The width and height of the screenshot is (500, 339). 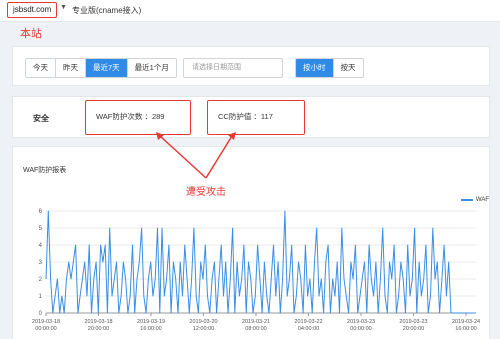 I want to click on attack-annotation: 遭受攻击, so click(x=206, y=192).